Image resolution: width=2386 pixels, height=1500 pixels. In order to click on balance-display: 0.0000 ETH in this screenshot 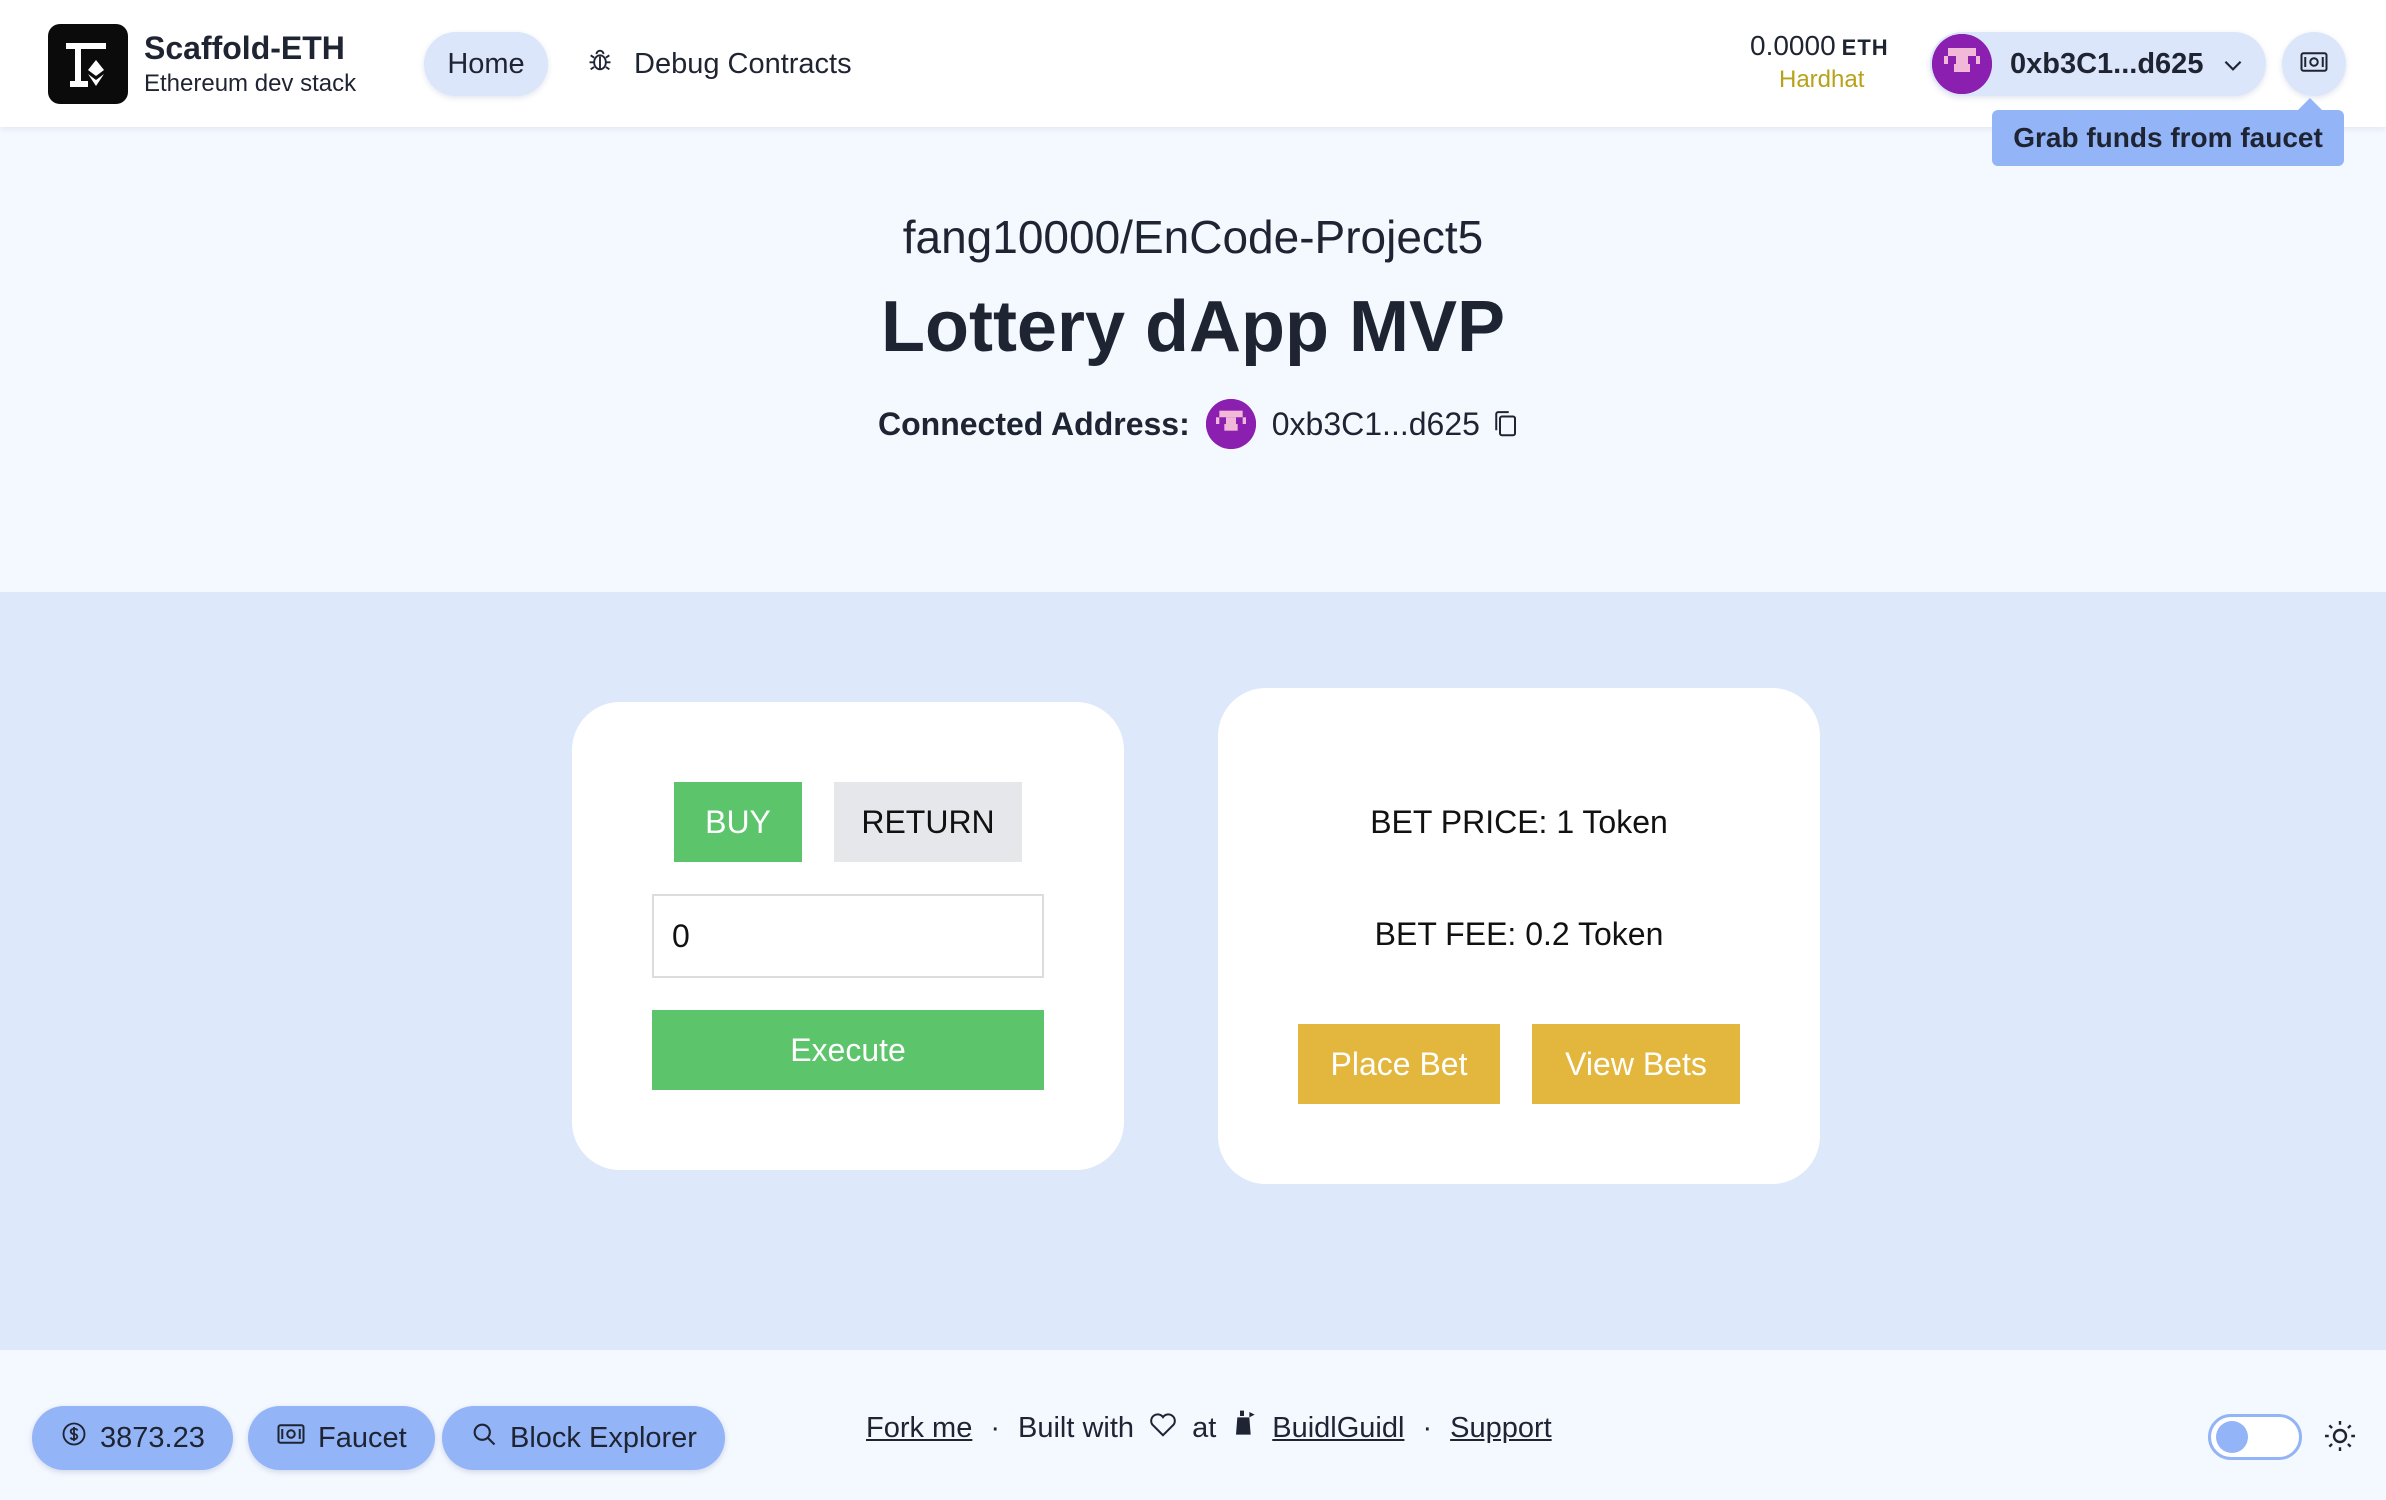, I will do `click(1819, 46)`.